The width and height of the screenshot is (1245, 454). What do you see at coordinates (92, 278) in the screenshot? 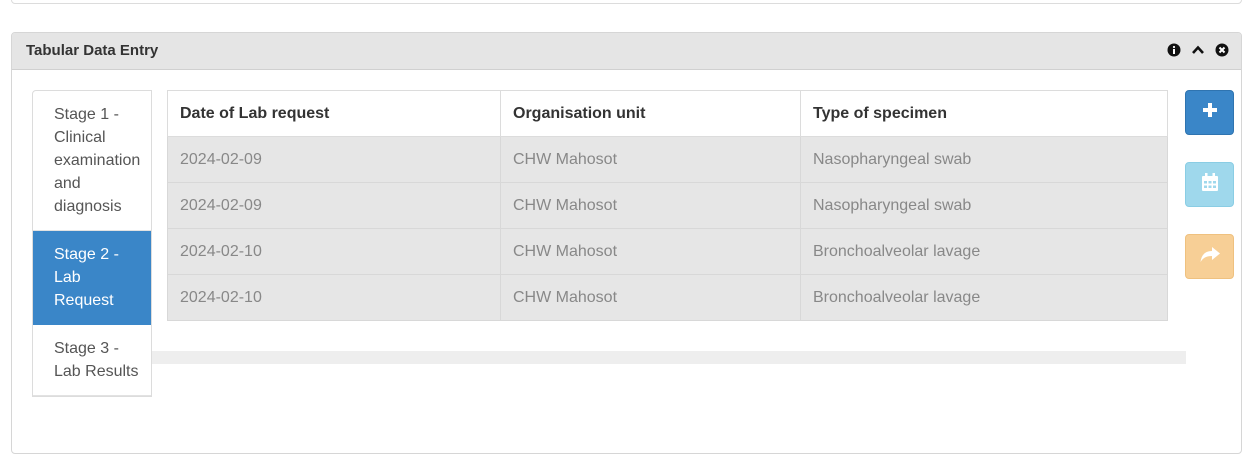
I see `stage-tab-2: Stage 2 - Lab Request` at bounding box center [92, 278].